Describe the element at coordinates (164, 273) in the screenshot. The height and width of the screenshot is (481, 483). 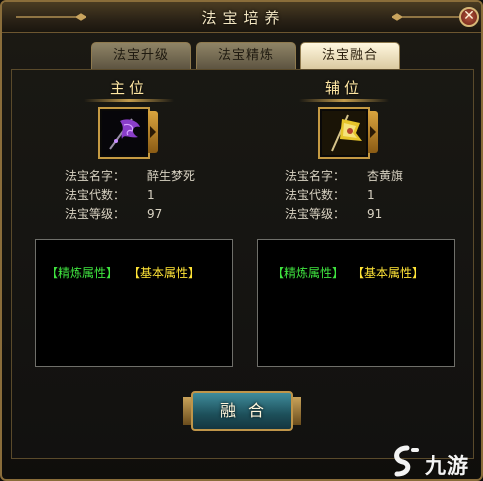
I see `main-base-attr: 【基本属性】` at that location.